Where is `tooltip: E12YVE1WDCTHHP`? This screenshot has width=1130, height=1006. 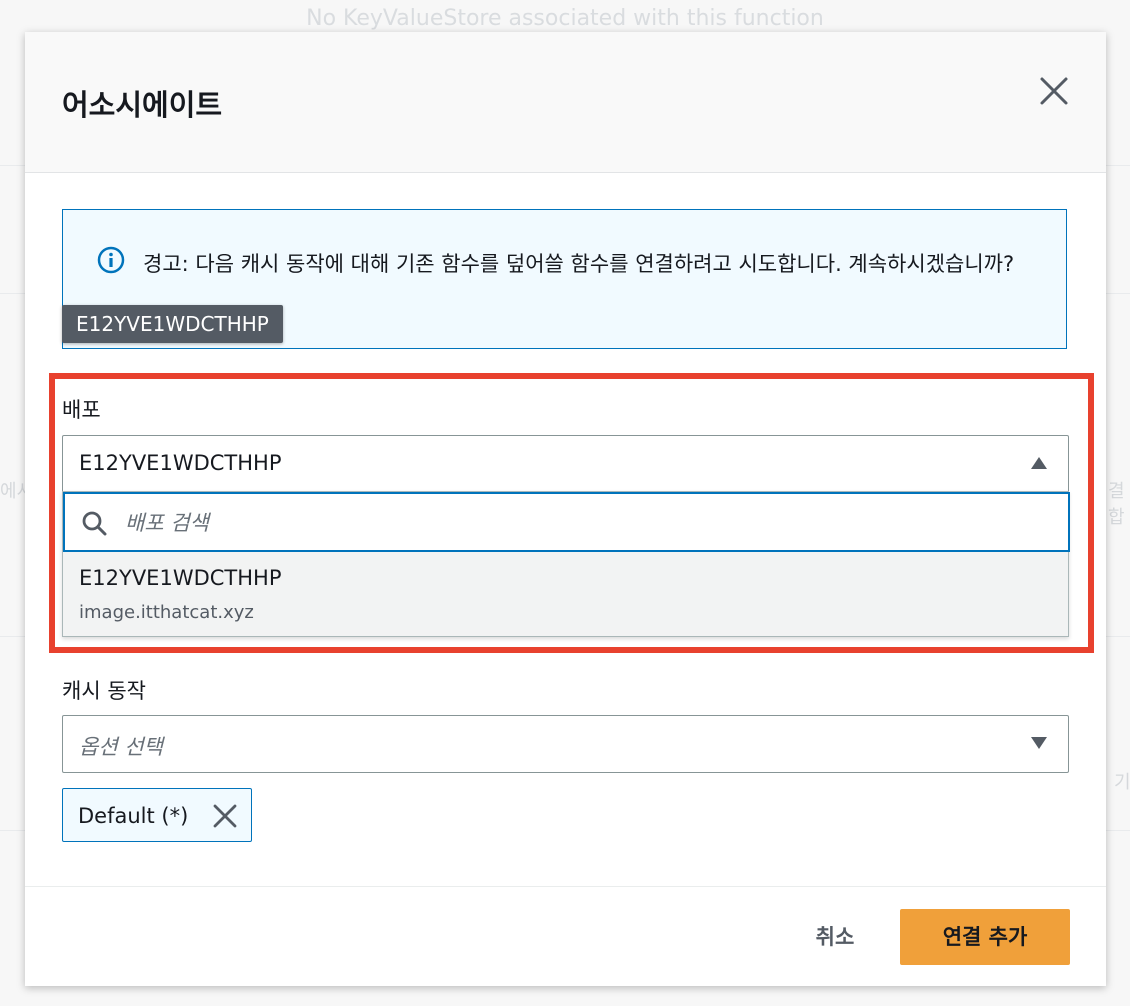 tooltip: E12YVE1WDCTHHP is located at coordinates (172, 324).